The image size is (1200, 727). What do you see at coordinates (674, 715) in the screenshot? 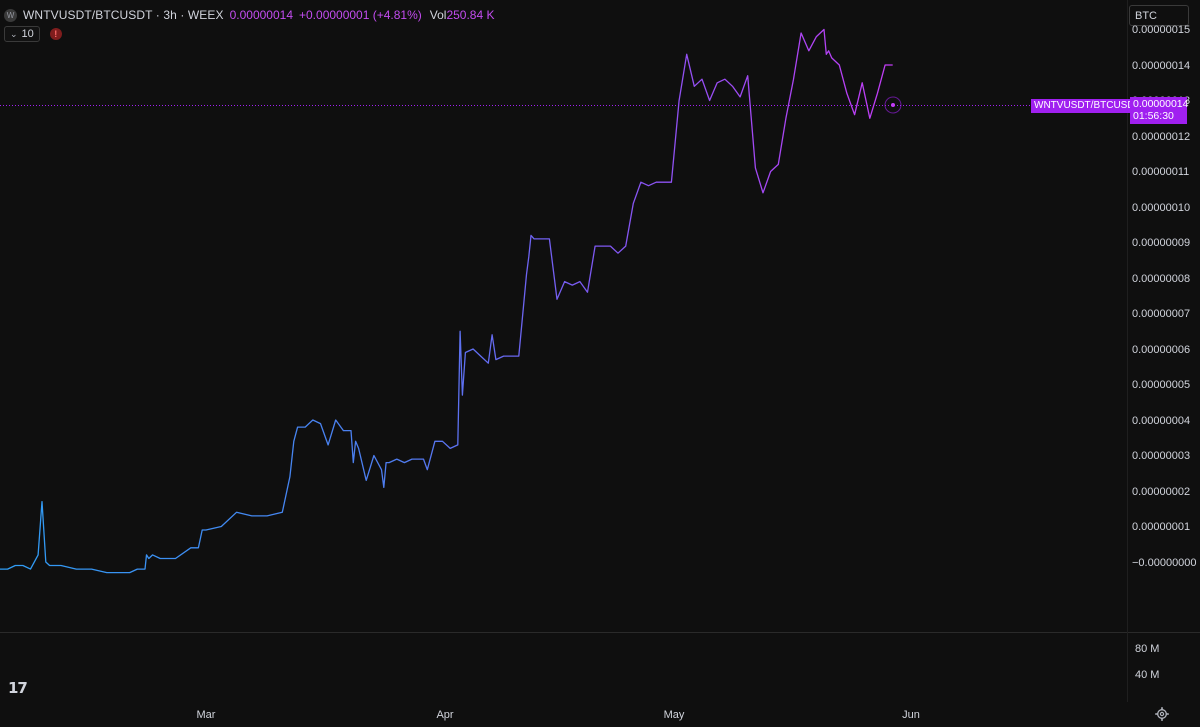
I see `time-axis-label: May` at bounding box center [674, 715].